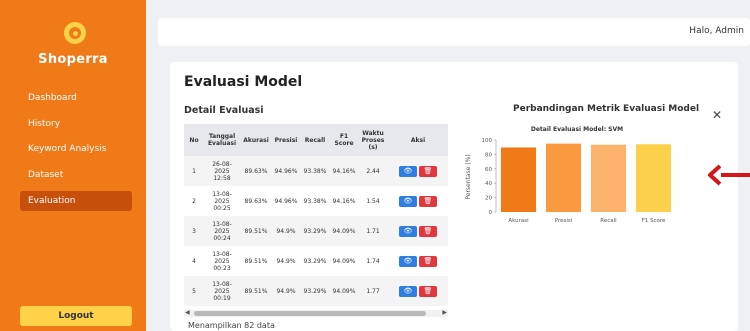 The width and height of the screenshot is (750, 331). Describe the element at coordinates (222, 140) in the screenshot. I see `column-header-date: Tanggal Evaluasi` at that location.